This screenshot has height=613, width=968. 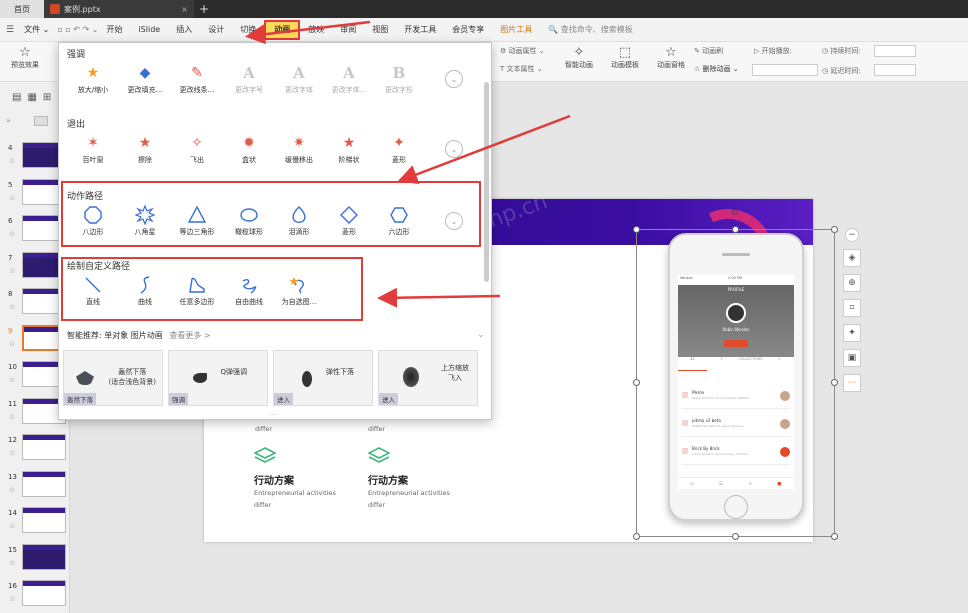 What do you see at coordinates (299, 160) in the screenshot?
I see `effect-label: 缓慢移出` at bounding box center [299, 160].